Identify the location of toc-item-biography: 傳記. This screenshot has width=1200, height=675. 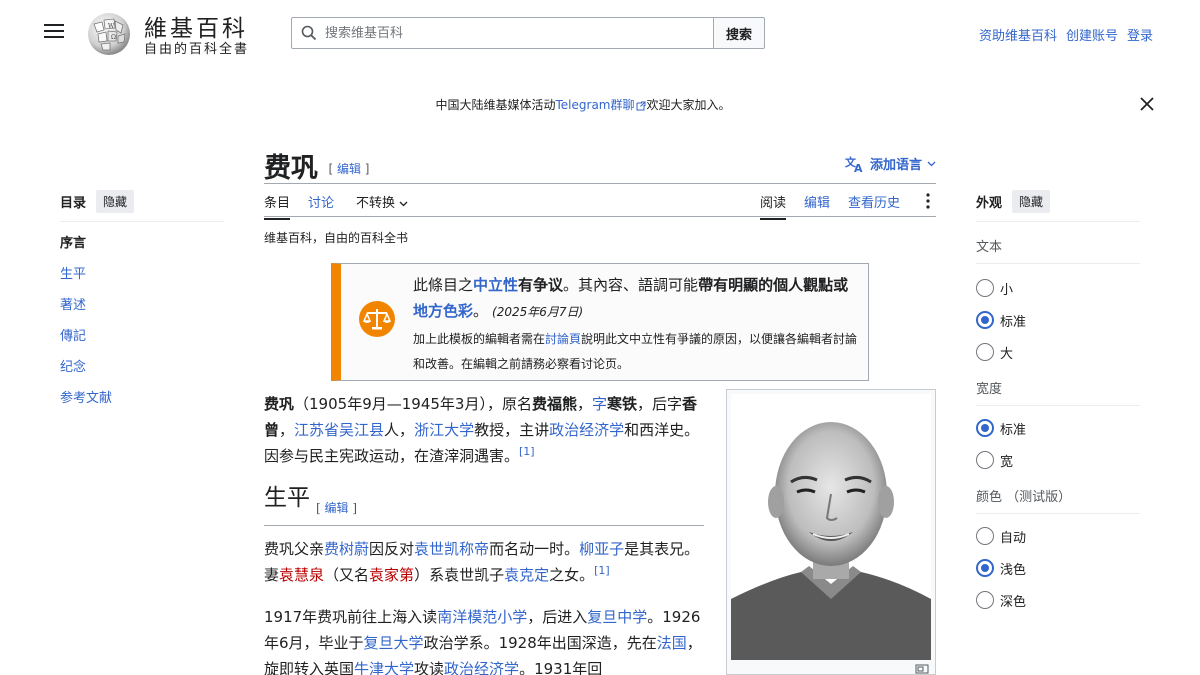
(142, 344).